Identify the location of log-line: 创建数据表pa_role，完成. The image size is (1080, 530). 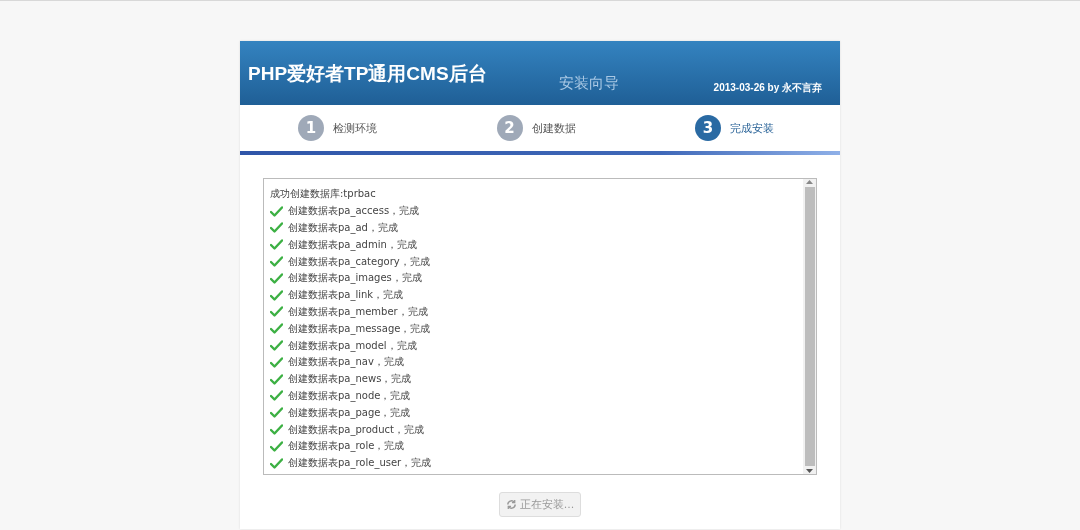
(346, 446).